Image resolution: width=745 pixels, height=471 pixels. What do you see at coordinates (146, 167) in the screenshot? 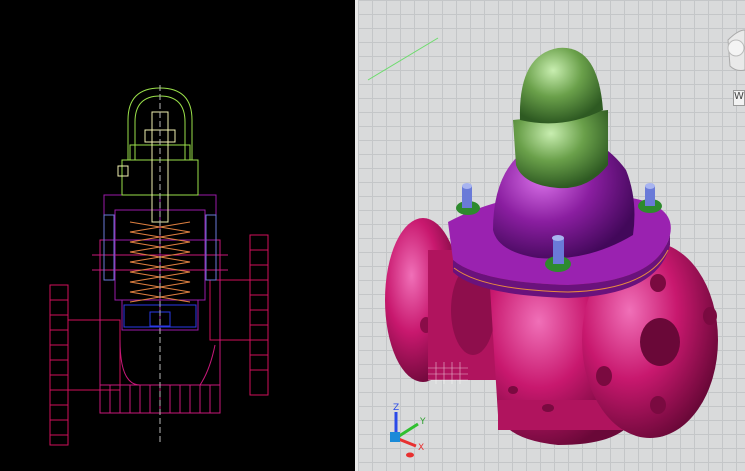
I see `stem-outline` at bounding box center [146, 167].